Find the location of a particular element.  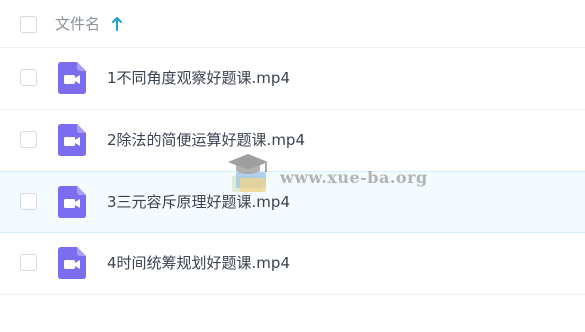

file-name: 1不同角度观察好题课.mp4 is located at coordinates (198, 78).